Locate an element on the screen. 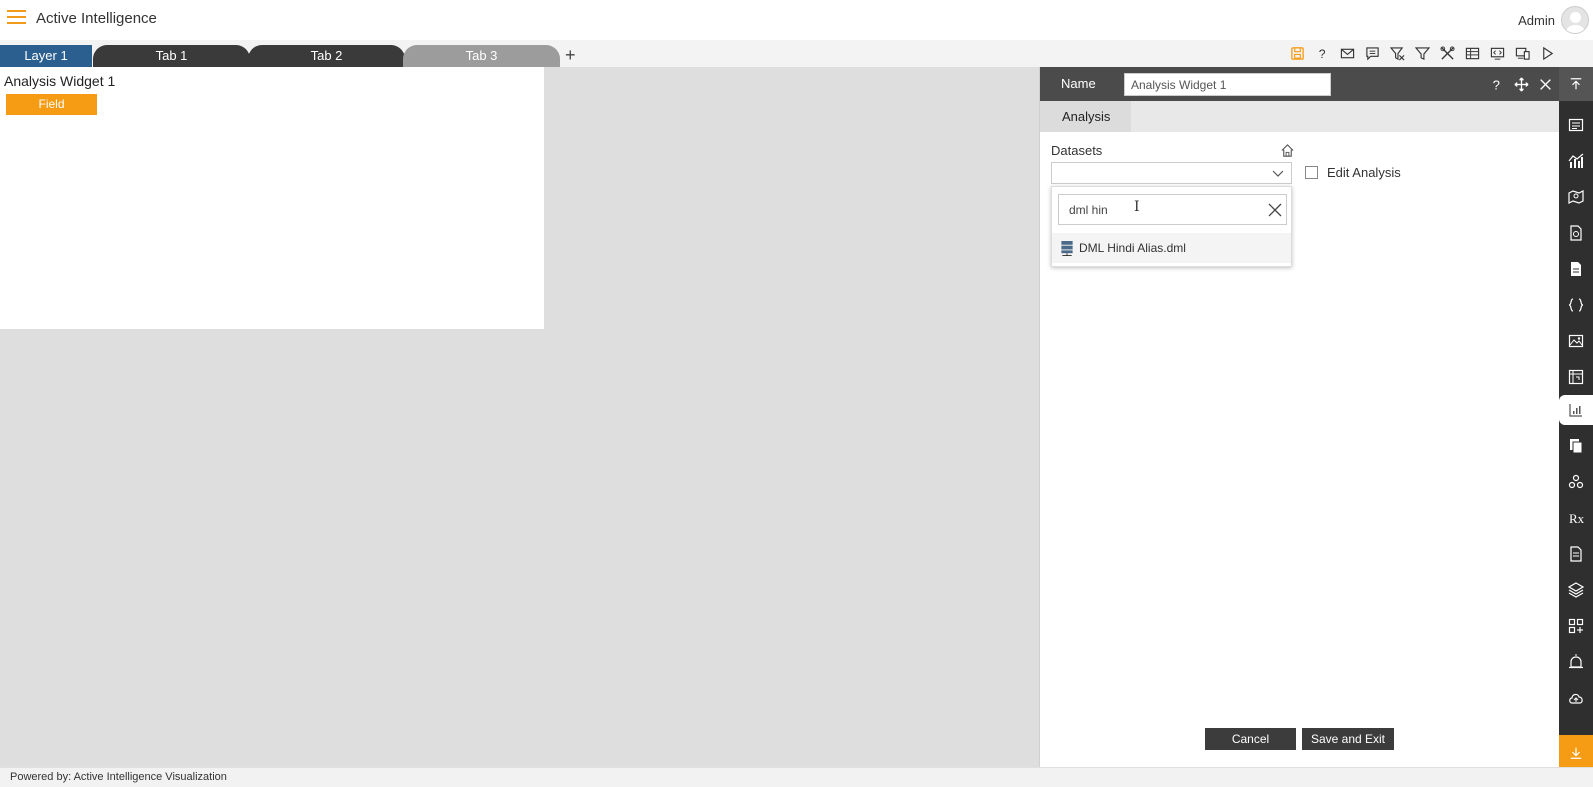 The image size is (1593, 787). clear-search-icon is located at coordinates (1275, 210).